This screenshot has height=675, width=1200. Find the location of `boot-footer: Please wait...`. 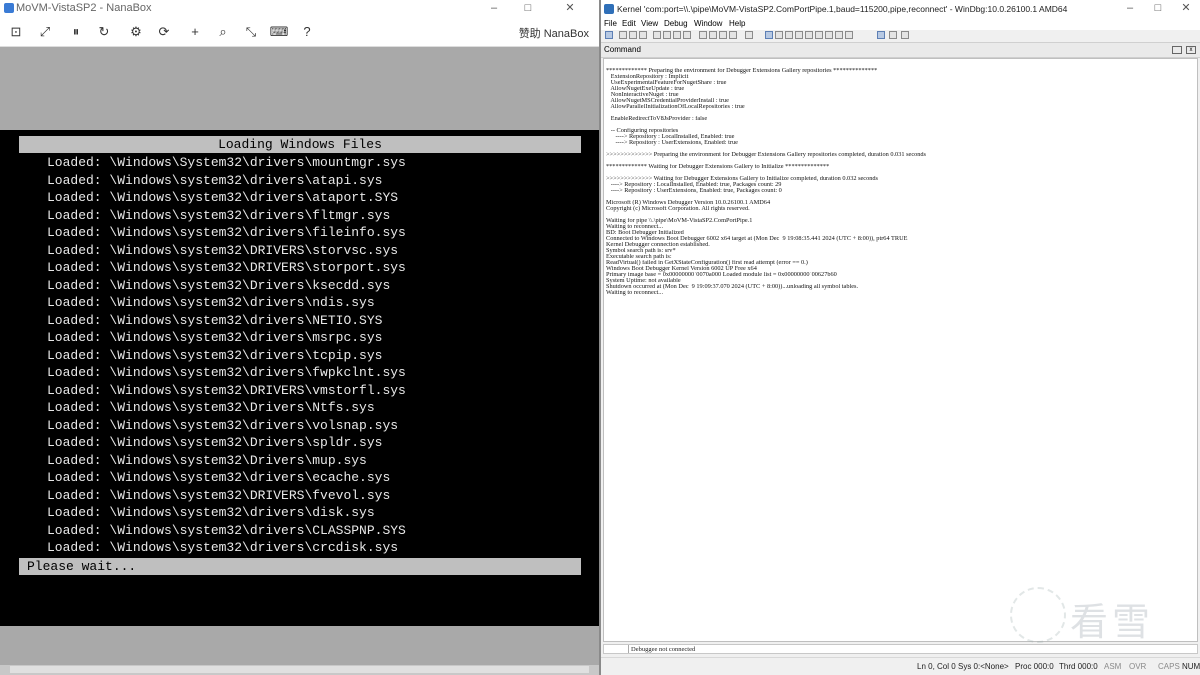

boot-footer: Please wait... is located at coordinates (300, 566).